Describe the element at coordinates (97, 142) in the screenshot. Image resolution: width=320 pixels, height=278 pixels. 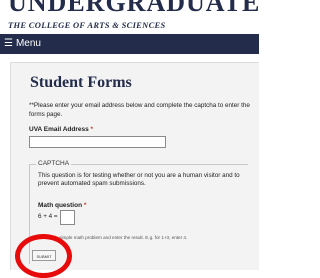
I see `email-field` at that location.